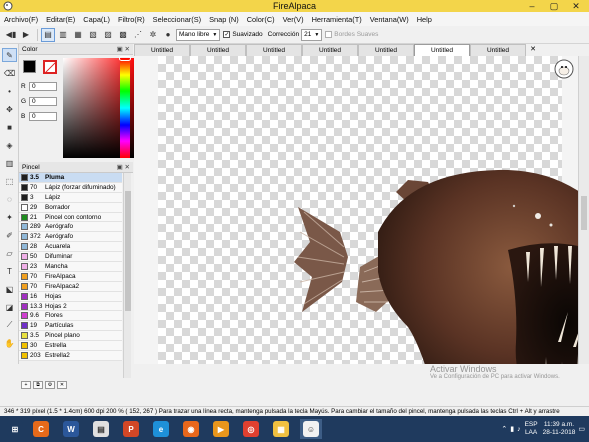 Image resolution: width=589 pixels, height=442 pixels. Describe the element at coordinates (532, 6) in the screenshot. I see `minimize-button: –` at that location.